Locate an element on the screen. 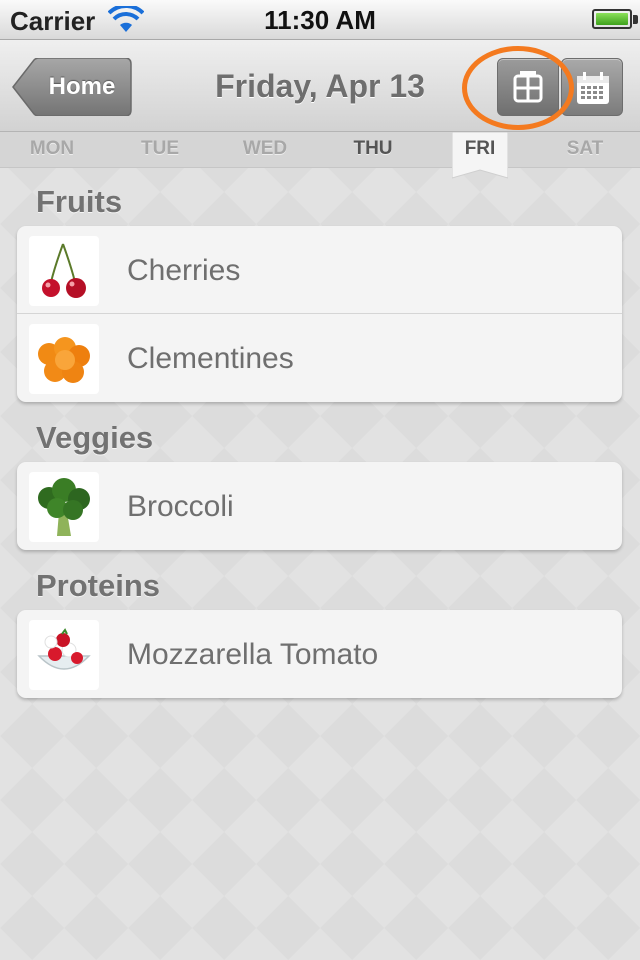  clock: 11:30 AM is located at coordinates (320, 20).